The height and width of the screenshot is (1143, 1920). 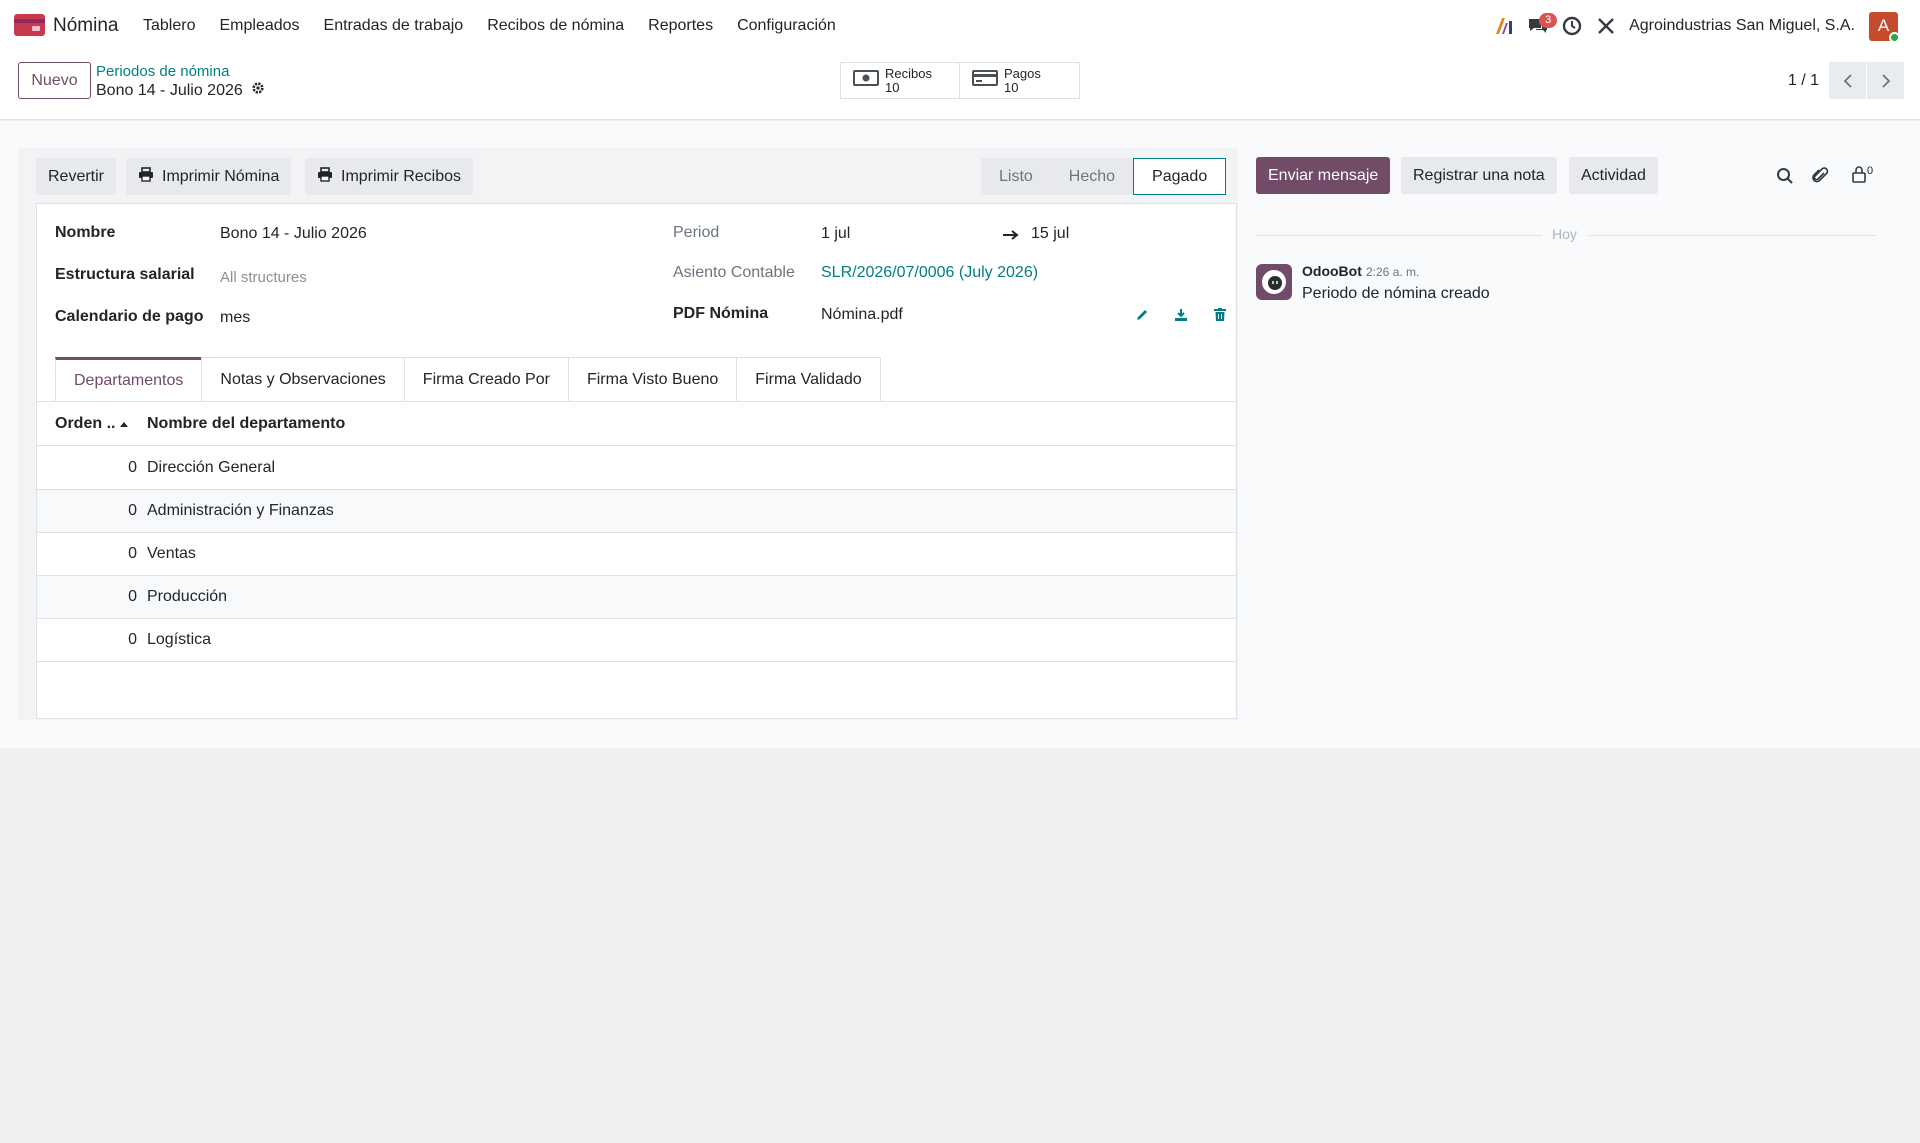 I want to click on menu-item-entradas-trabajo: Entradas de trabajo, so click(x=394, y=26).